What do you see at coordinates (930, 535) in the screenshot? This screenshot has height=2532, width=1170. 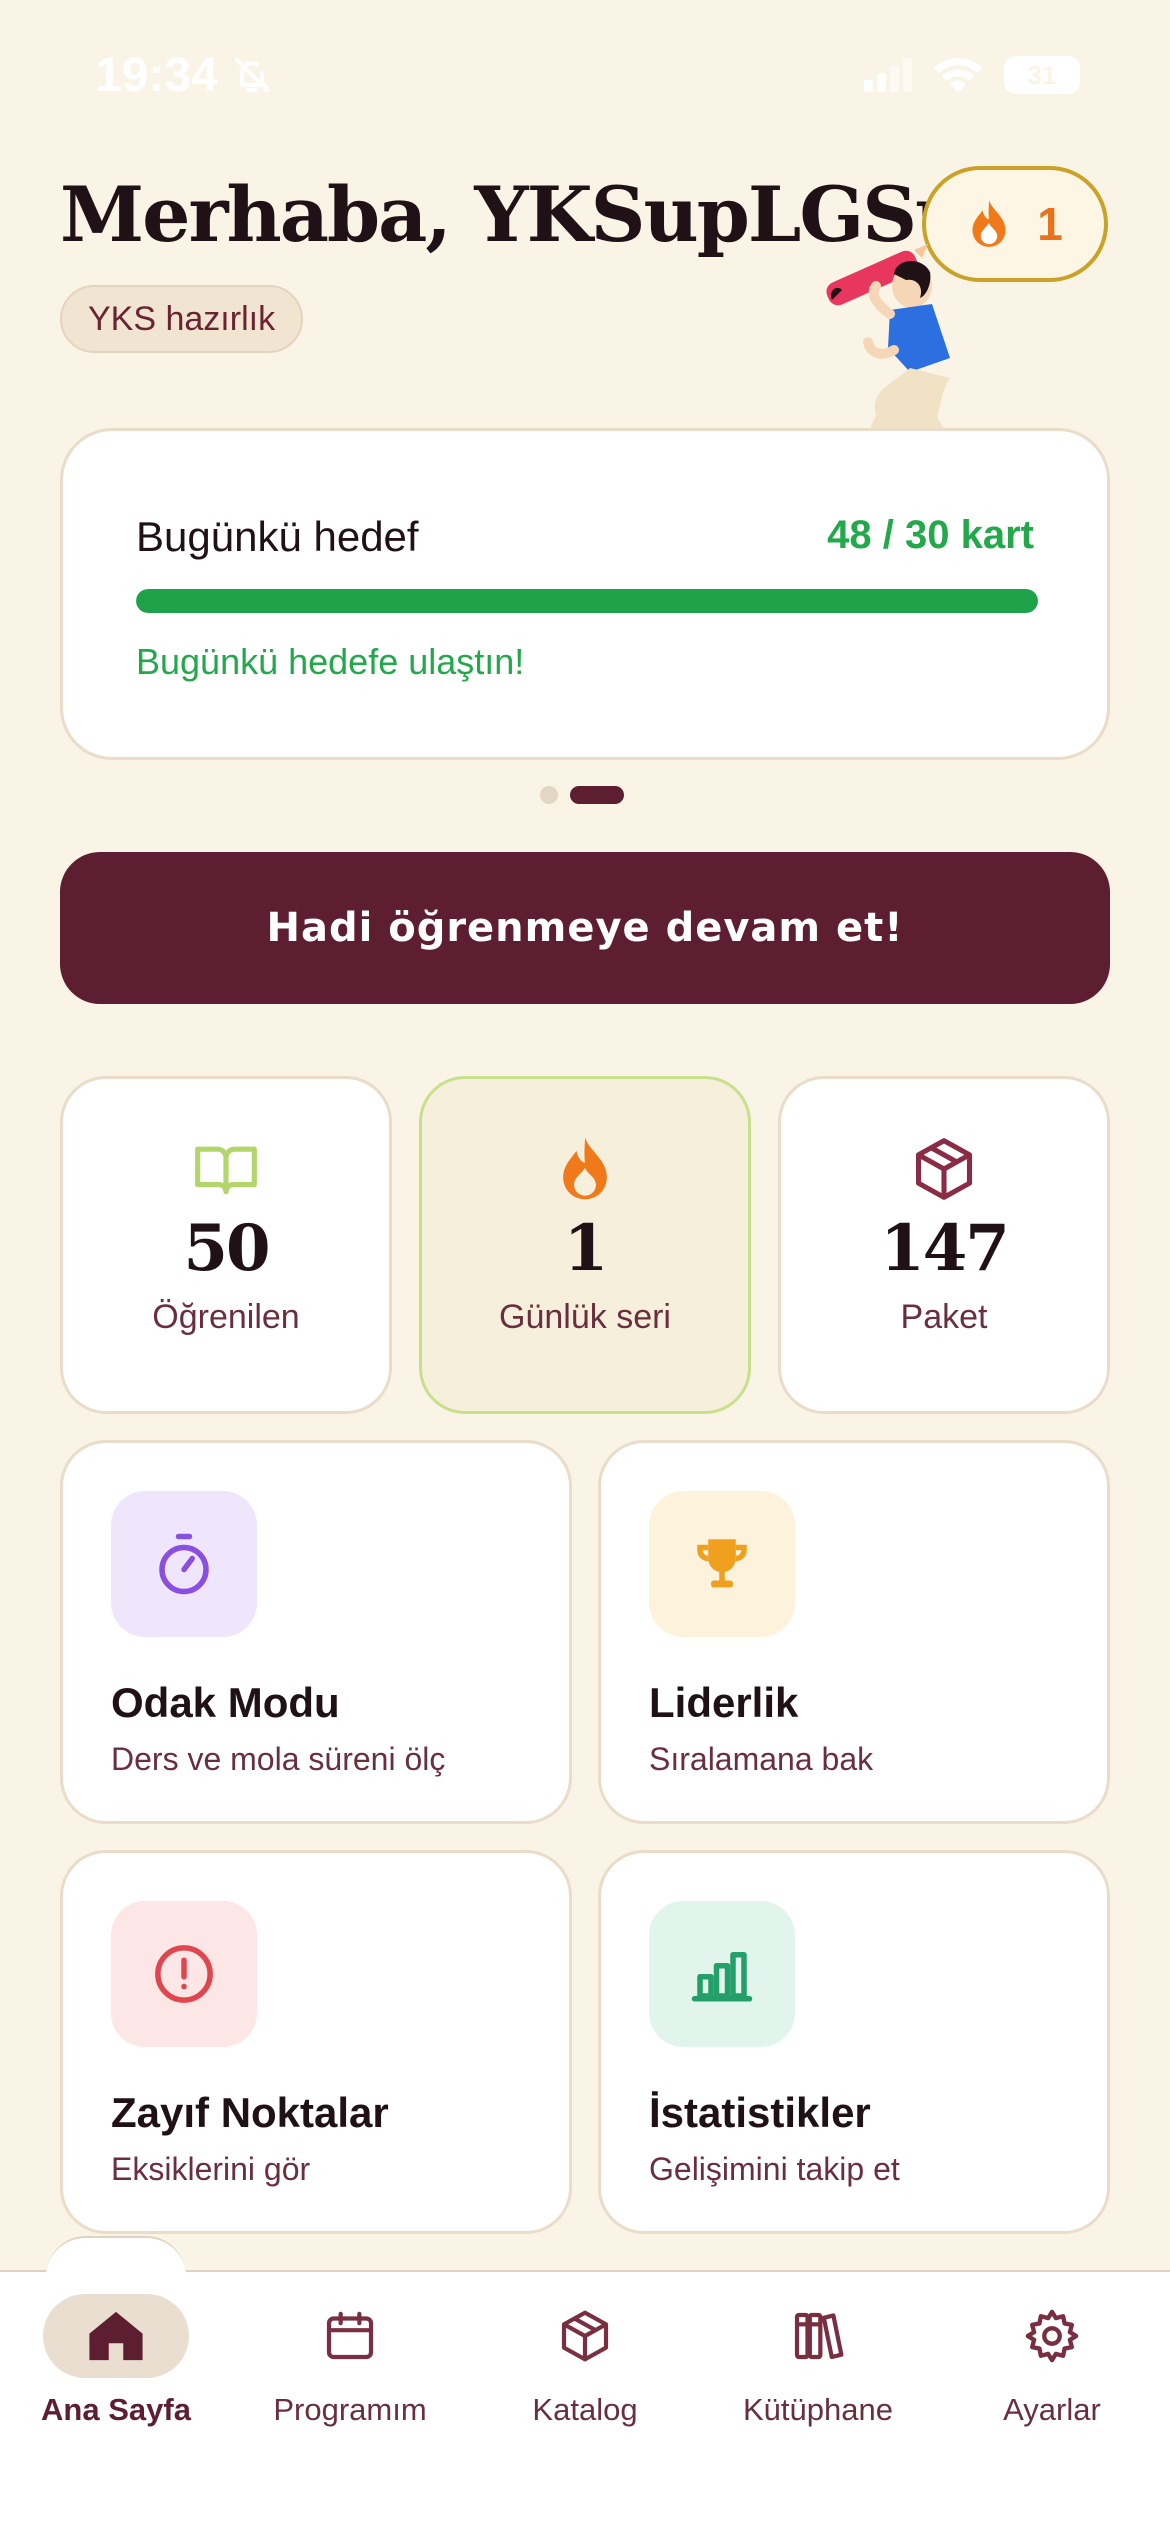 I see `goal-value: 48 / 30 kart` at bounding box center [930, 535].